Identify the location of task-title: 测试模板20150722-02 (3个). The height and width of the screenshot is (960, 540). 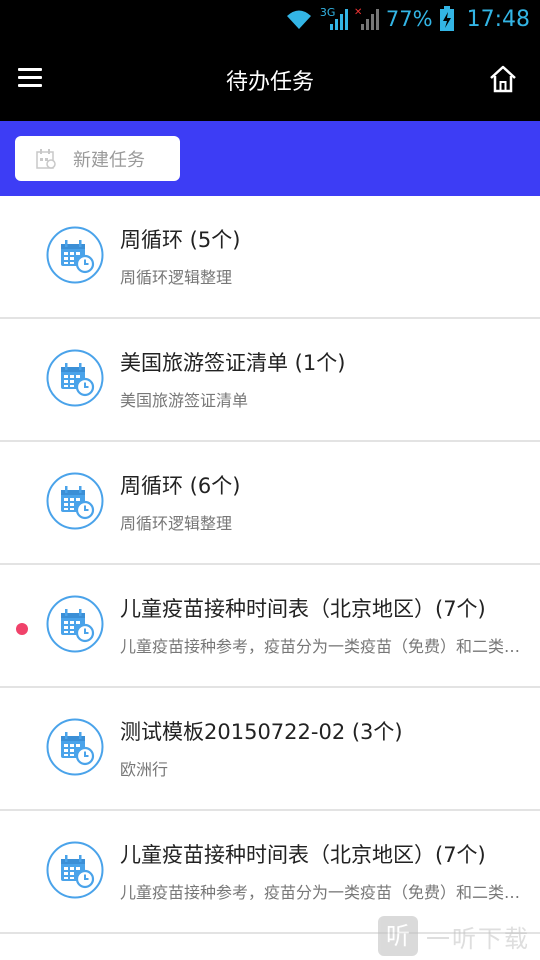
(261, 732).